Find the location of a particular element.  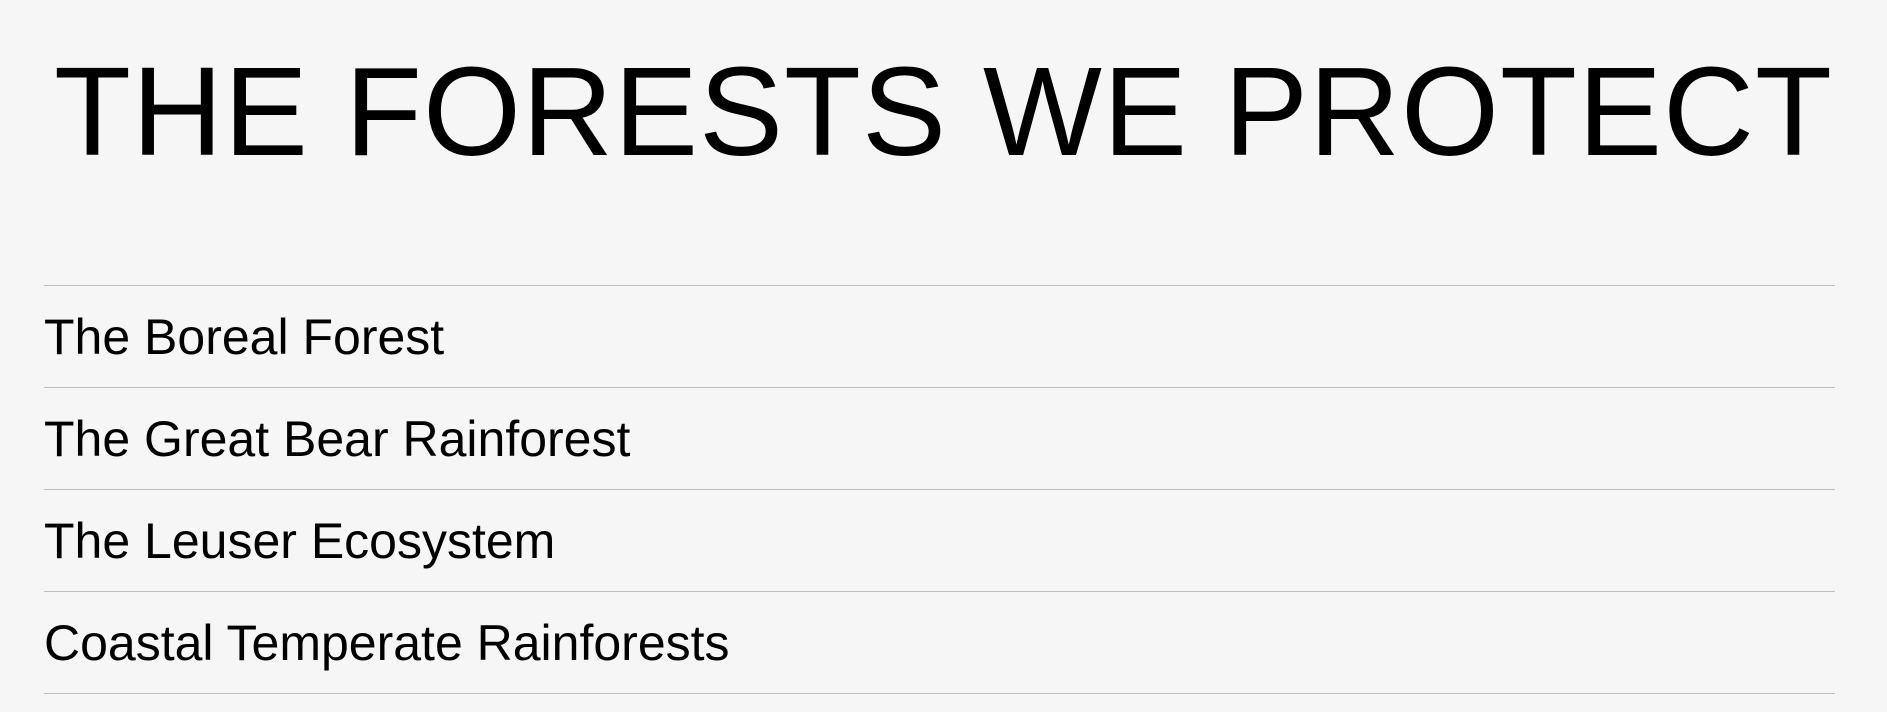

list-item-coastal-temperate-rainforests: Coastal Temperate Rainforests is located at coordinates (939, 643).